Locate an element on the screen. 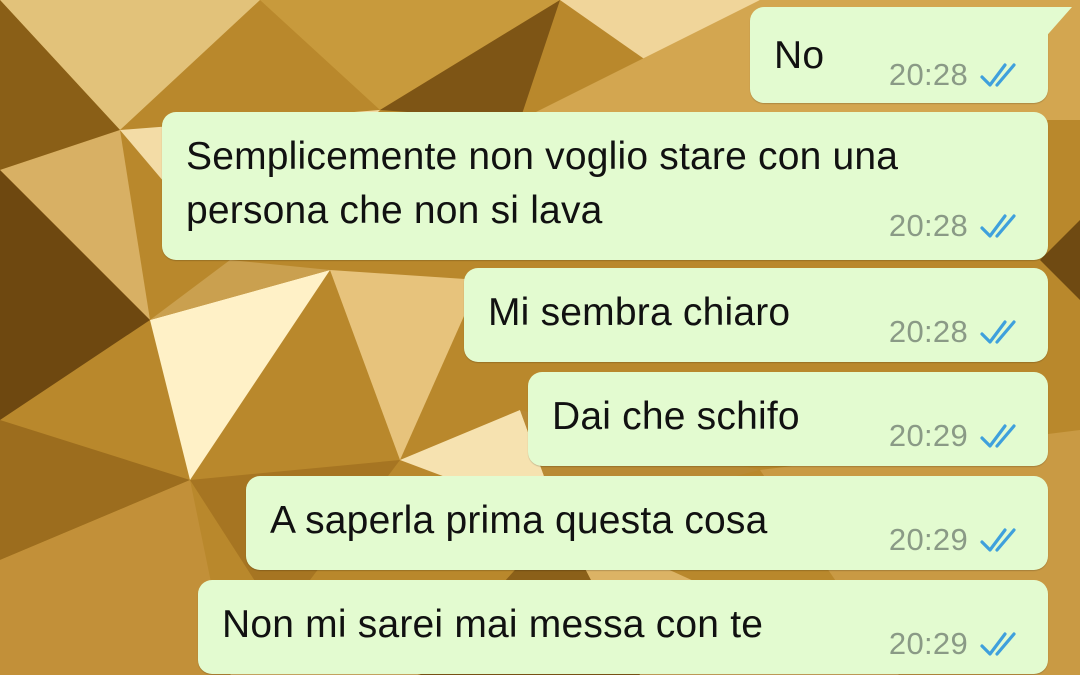 Image resolution: width=1080 pixels, height=675 pixels. message-bubble: Non mi sarei mai messa con te 20:29 is located at coordinates (623, 627).